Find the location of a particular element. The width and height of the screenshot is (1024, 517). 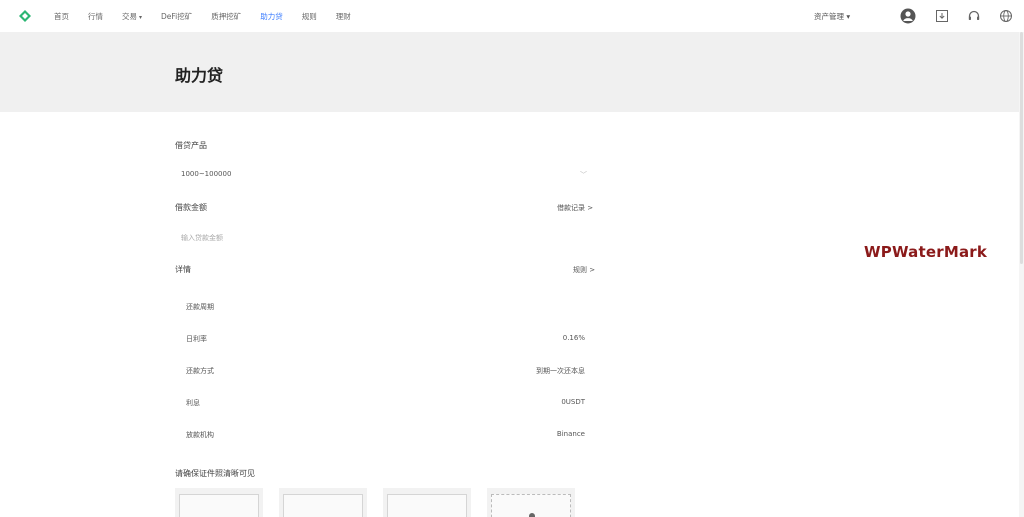

headset-icon is located at coordinates (974, 16).